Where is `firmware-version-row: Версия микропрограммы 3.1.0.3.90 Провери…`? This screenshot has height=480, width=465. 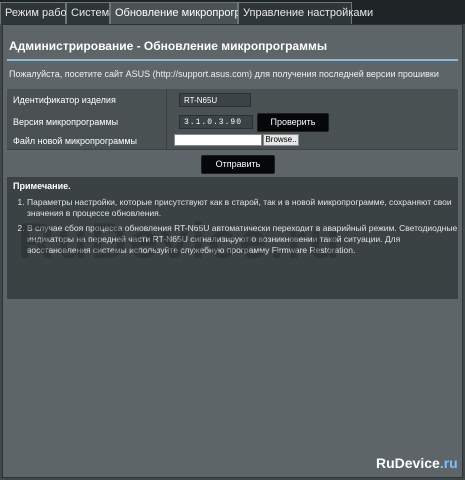 firmware-version-row: Версия микропрограммы 3.1.0.3.90 Провери… is located at coordinates (232, 122).